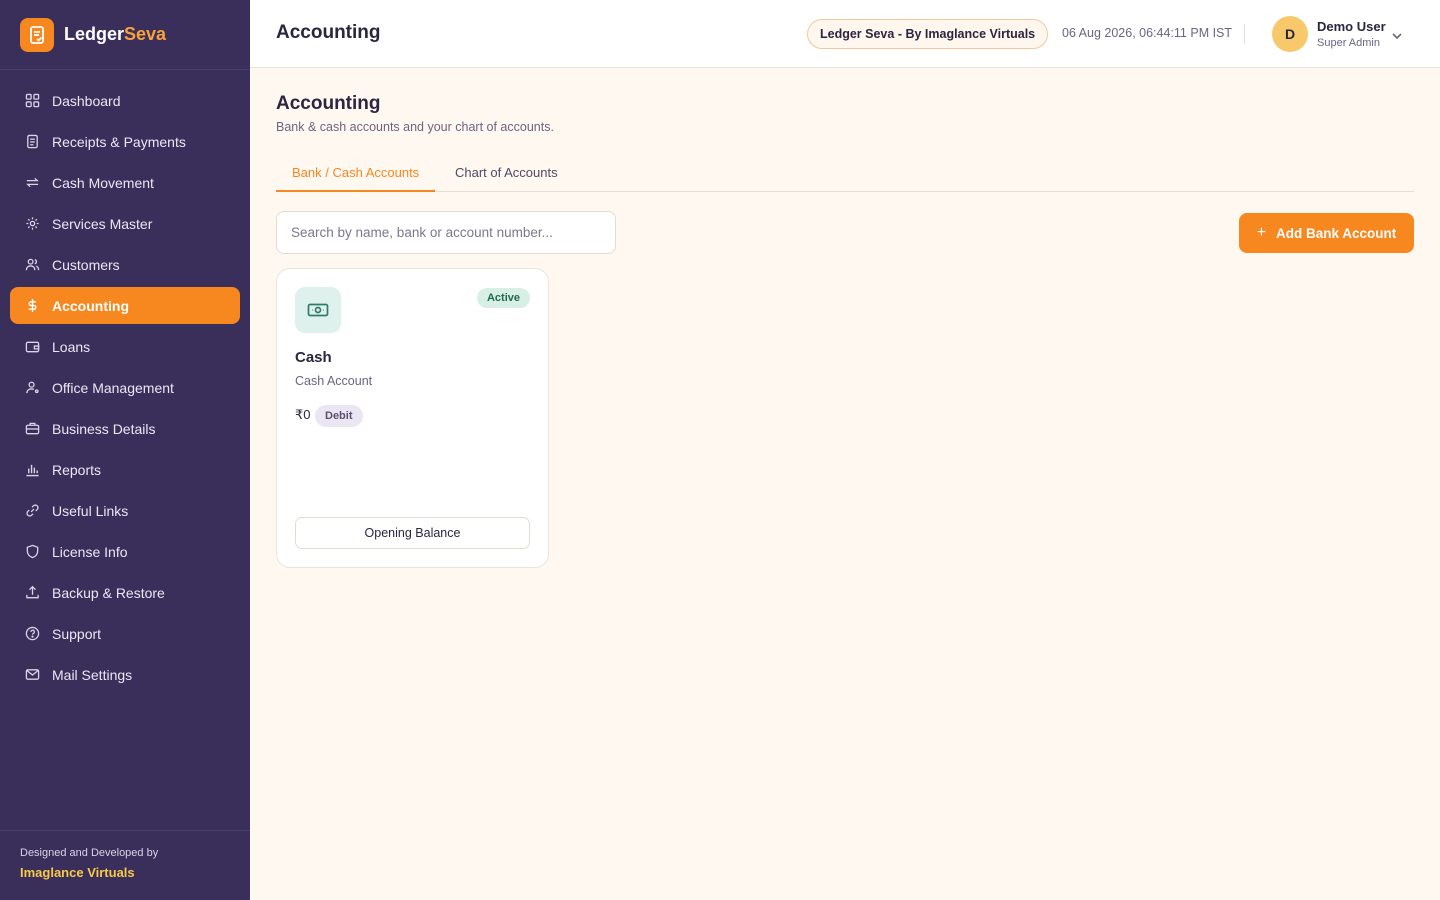 The image size is (1440, 900). Describe the element at coordinates (928, 34) in the screenshot. I see `organization-pill: Ledger Seva - By Imaglance Virtuals` at that location.